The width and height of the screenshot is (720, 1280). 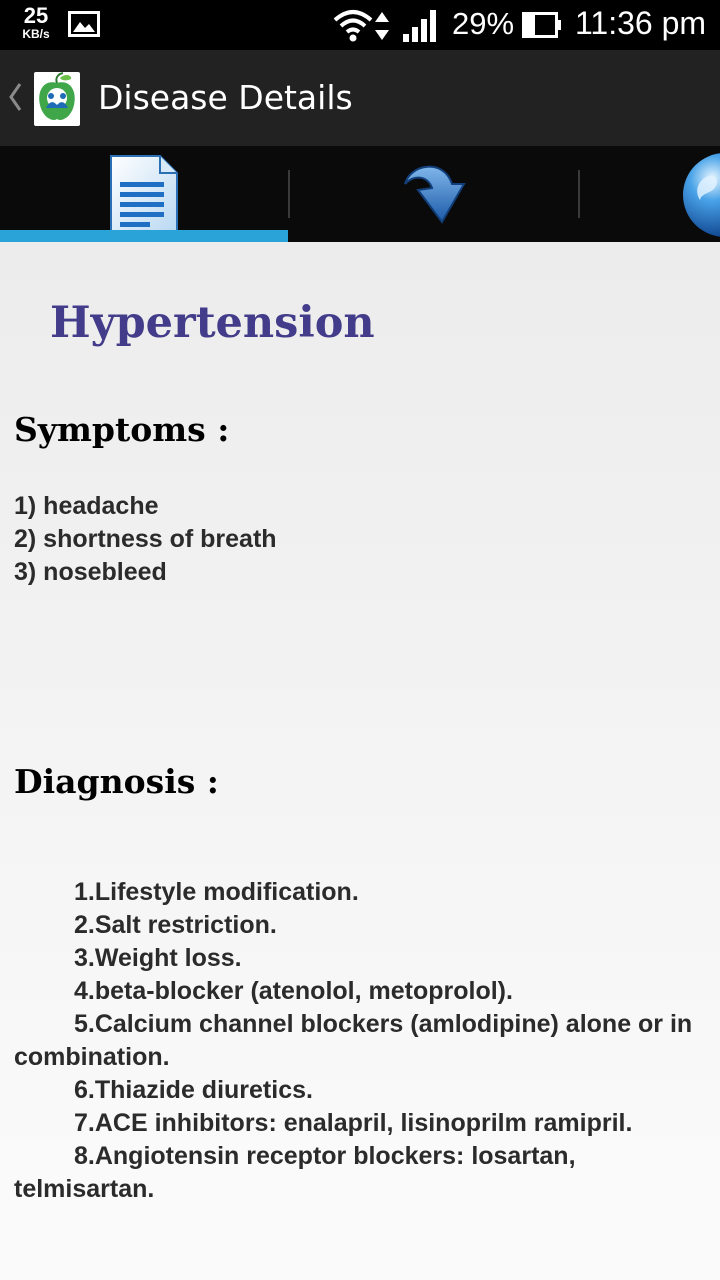 I want to click on network-speed-unit: KB/s, so click(x=36, y=34).